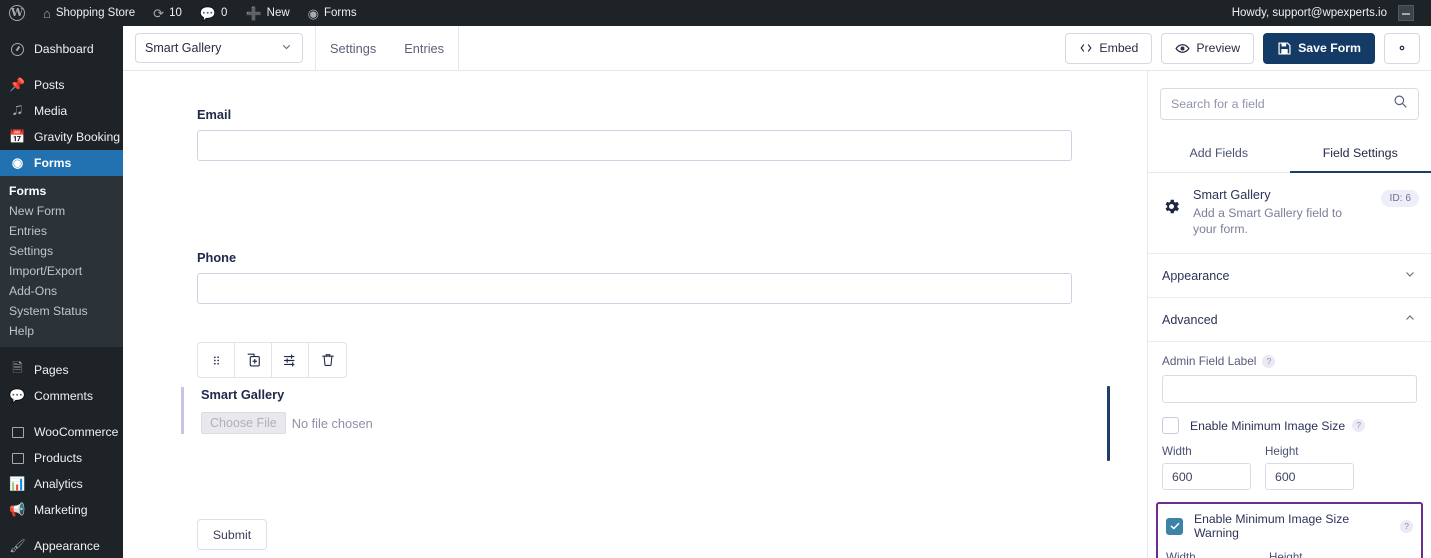 Image resolution: width=1431 pixels, height=558 pixels. Describe the element at coordinates (424, 48) in the screenshot. I see `tab-entries: Entries` at that location.